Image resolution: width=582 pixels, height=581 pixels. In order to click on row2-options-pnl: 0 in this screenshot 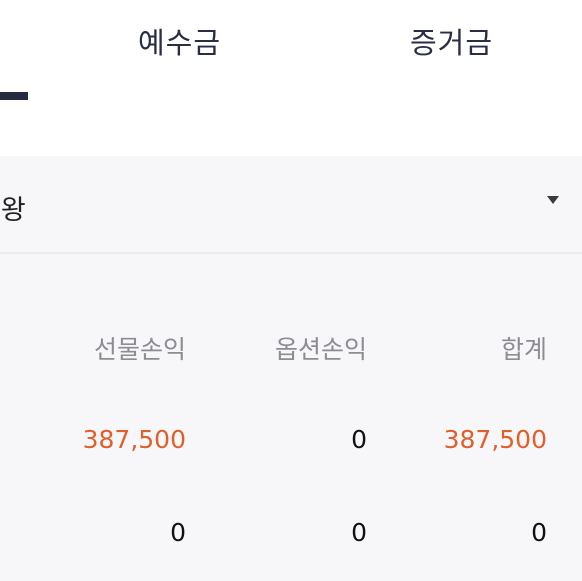, I will do `click(359, 532)`.